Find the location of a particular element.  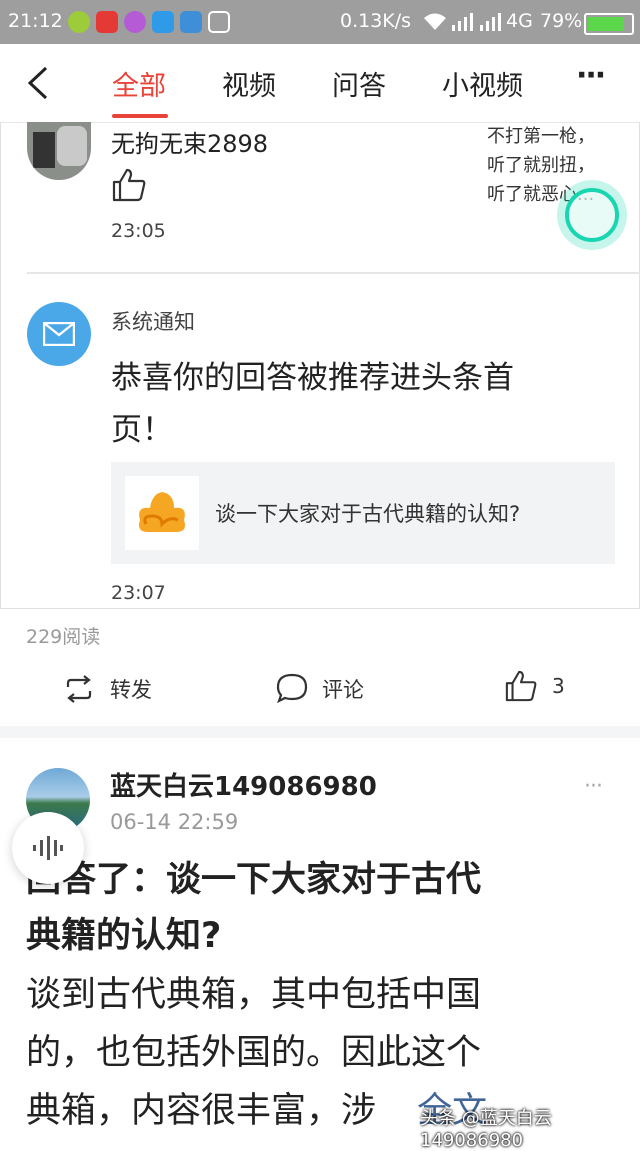

like-count: 3 is located at coordinates (558, 686).